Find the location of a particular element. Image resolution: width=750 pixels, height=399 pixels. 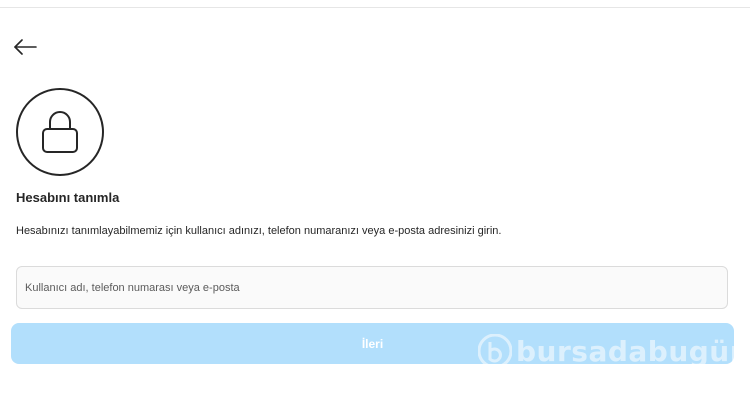

username-phone-email-input is located at coordinates (372, 287).